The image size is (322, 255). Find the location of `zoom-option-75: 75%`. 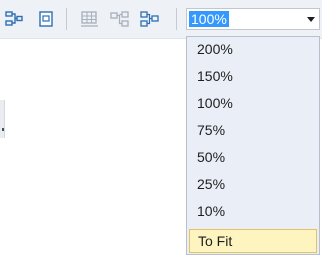

zoom-option-75: 75% is located at coordinates (253, 130).